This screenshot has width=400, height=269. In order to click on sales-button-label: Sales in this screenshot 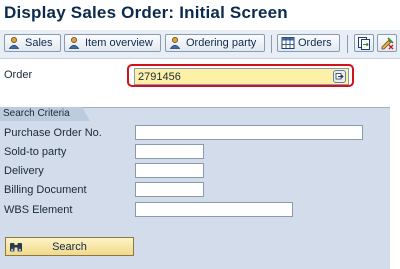, I will do `click(39, 43)`.